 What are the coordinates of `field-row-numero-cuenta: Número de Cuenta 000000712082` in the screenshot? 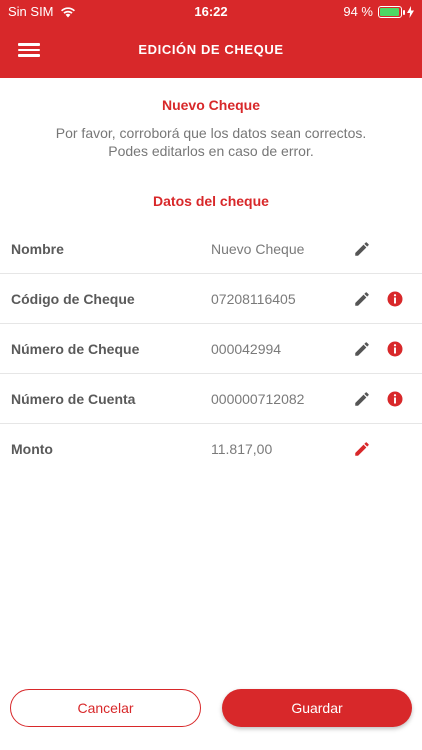 It's located at (211, 399).